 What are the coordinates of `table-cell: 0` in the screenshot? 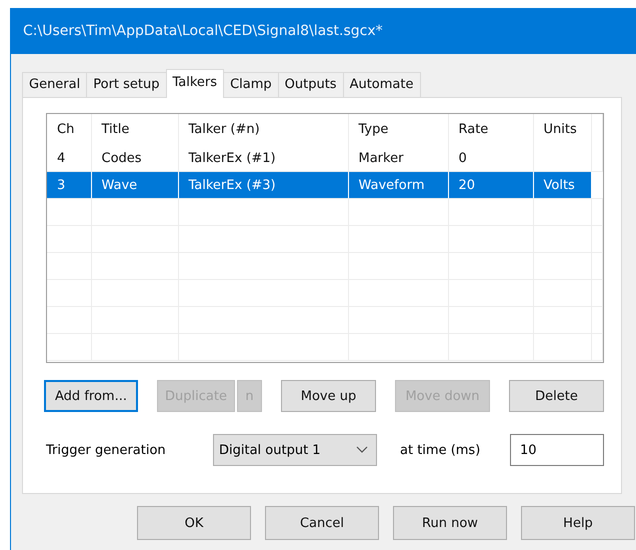 It's located at (462, 158).